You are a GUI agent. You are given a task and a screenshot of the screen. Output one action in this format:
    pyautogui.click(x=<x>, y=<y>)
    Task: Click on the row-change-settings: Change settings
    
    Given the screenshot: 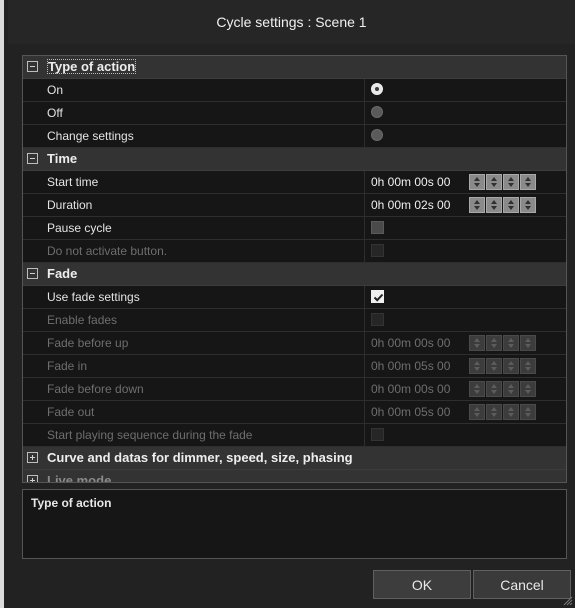 What is the action you would take?
    pyautogui.click(x=294, y=136)
    